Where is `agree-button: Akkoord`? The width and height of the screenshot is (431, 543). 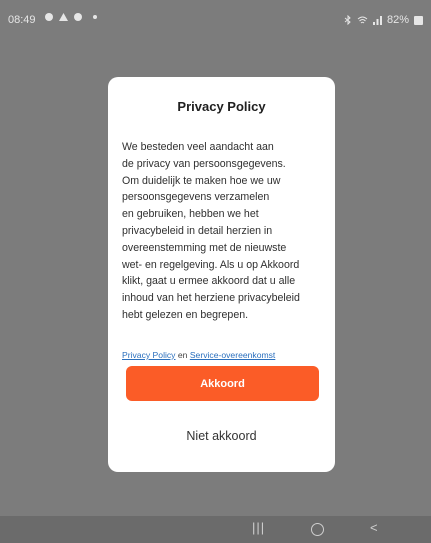
agree-button: Akkoord is located at coordinates (222, 383).